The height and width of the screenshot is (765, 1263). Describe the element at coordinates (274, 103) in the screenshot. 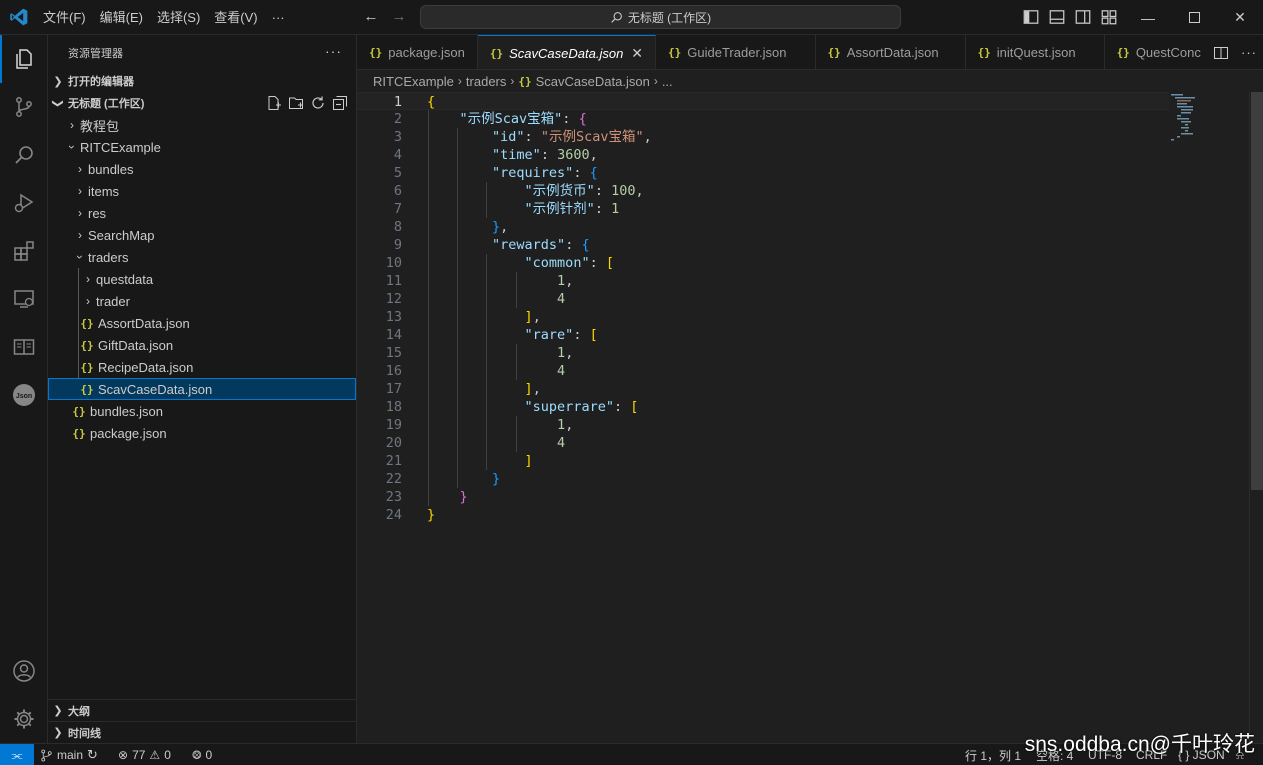

I see `new-file-icon` at that location.